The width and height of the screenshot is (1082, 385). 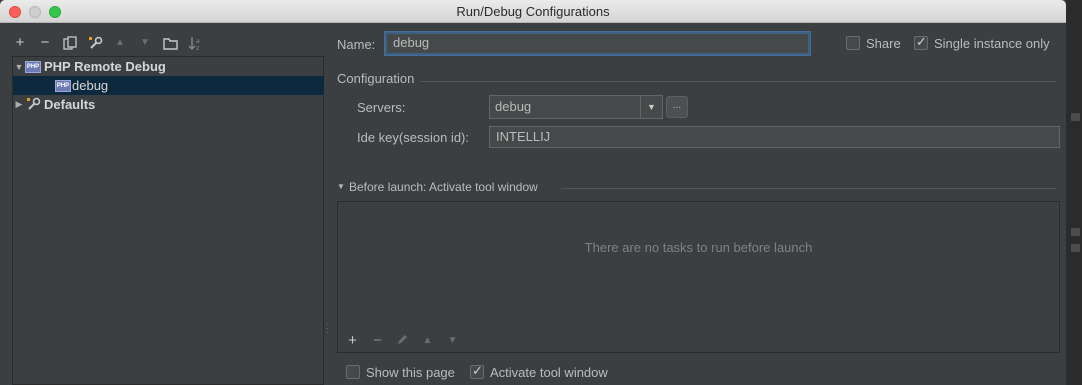 What do you see at coordinates (698, 247) in the screenshot?
I see `empty-tasks-message: There are no tasks to run before launch` at bounding box center [698, 247].